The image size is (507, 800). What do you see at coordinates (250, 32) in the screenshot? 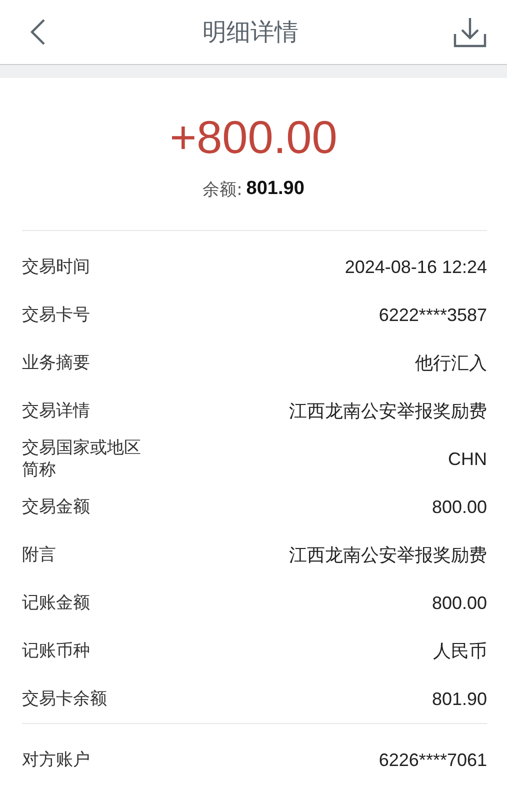
I see `page-title: 明细详情` at bounding box center [250, 32].